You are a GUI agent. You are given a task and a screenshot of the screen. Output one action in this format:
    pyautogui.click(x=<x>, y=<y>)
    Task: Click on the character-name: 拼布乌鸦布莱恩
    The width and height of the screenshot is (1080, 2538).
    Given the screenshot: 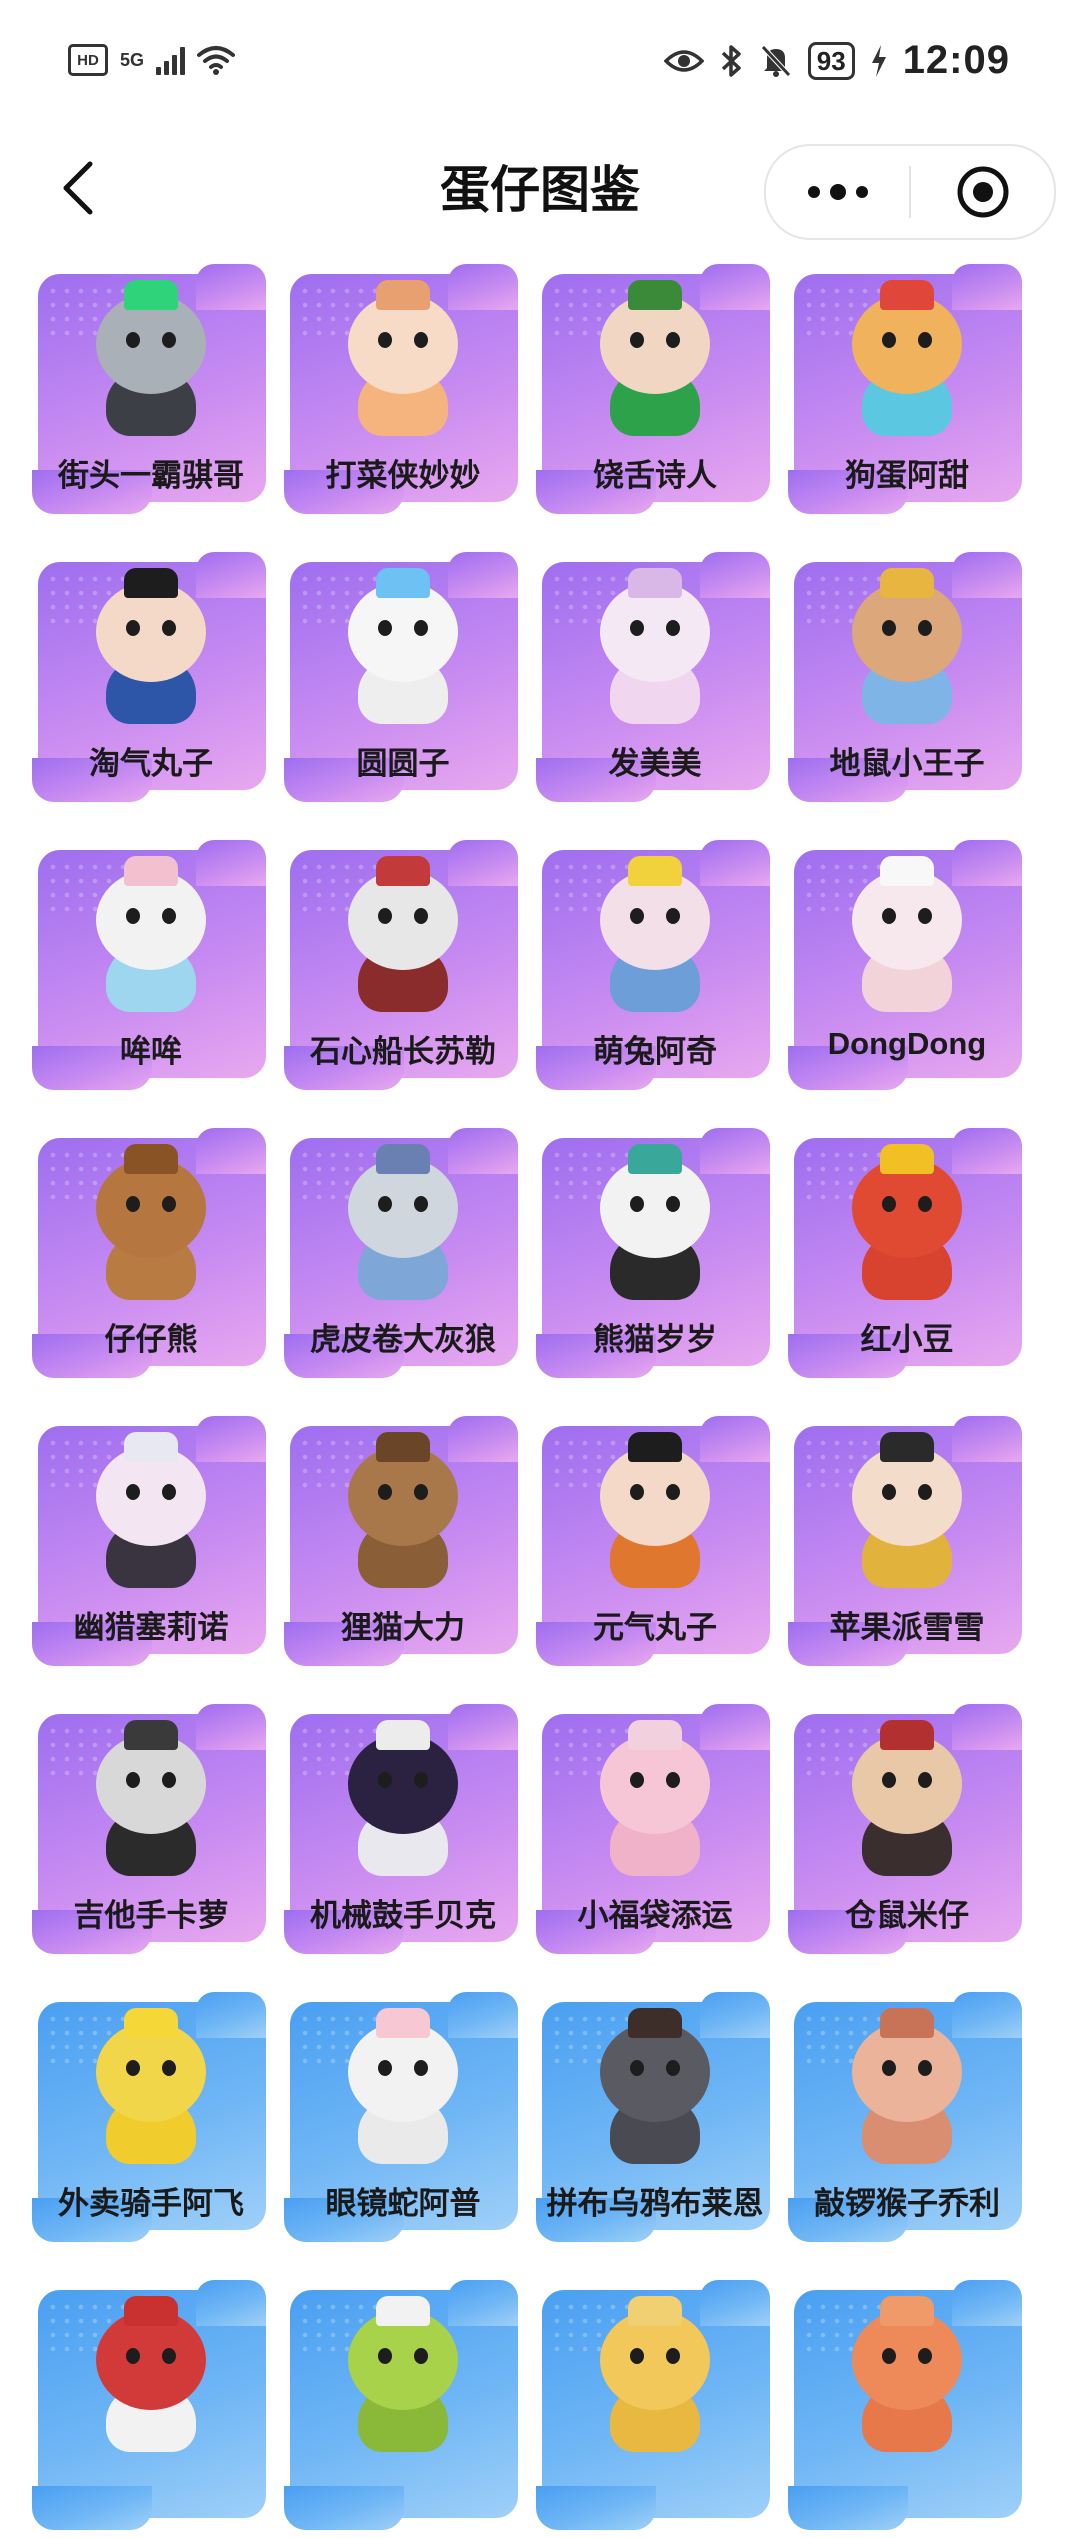 What is the action you would take?
    pyautogui.click(x=655, y=2203)
    